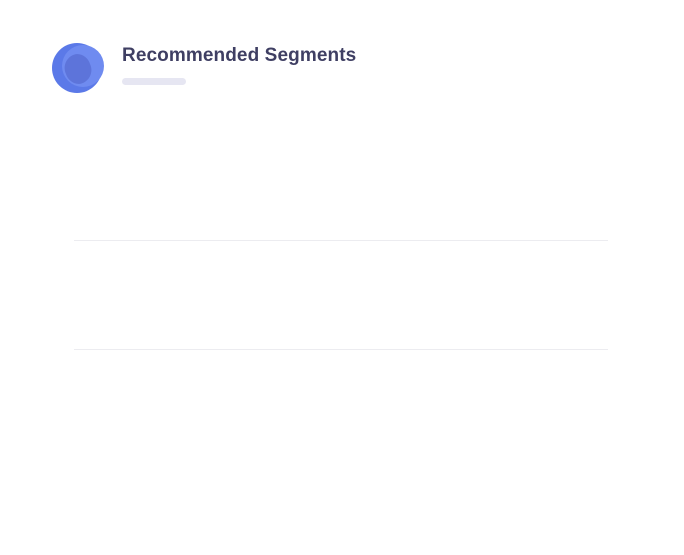 This screenshot has width=684, height=555. Describe the element at coordinates (154, 81) in the screenshot. I see `subtitle-loading-placeholder` at that location.